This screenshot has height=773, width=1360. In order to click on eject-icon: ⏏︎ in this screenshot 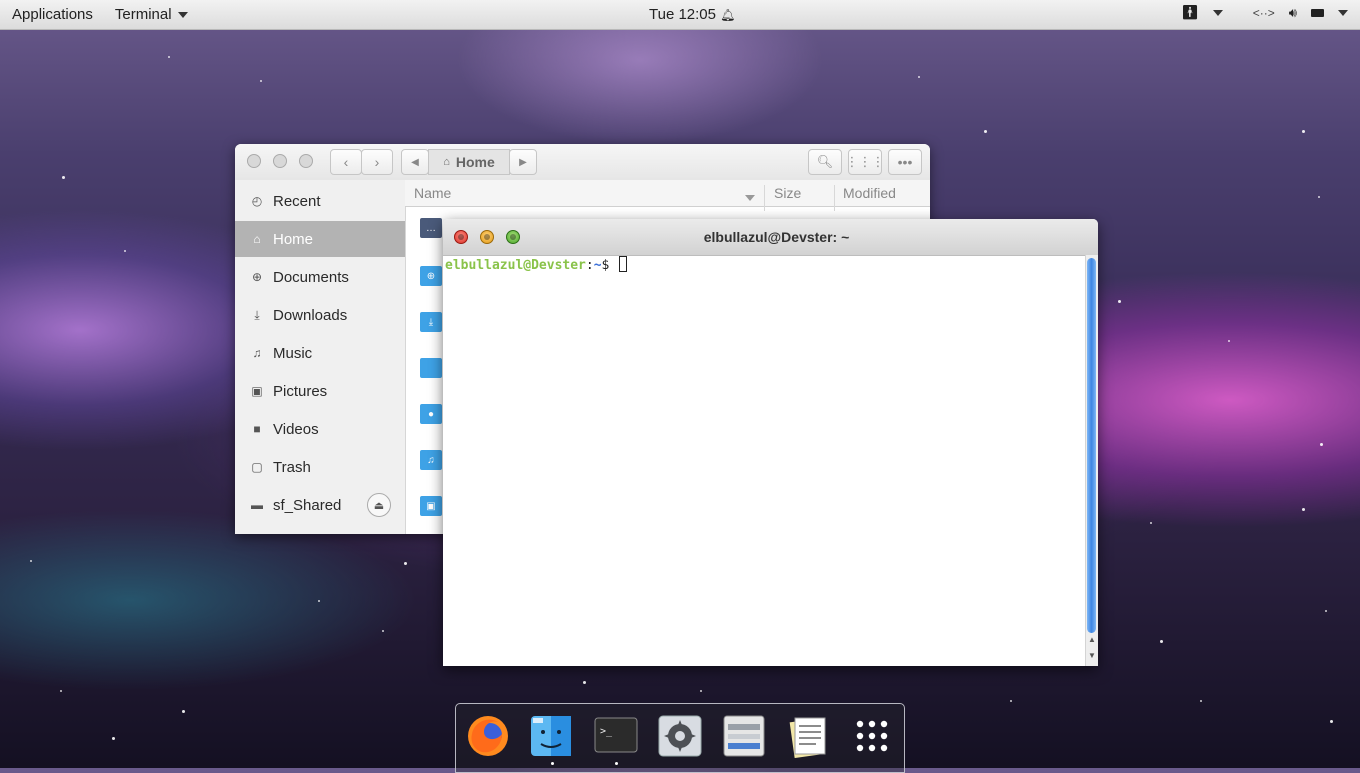, I will do `click(379, 505)`.